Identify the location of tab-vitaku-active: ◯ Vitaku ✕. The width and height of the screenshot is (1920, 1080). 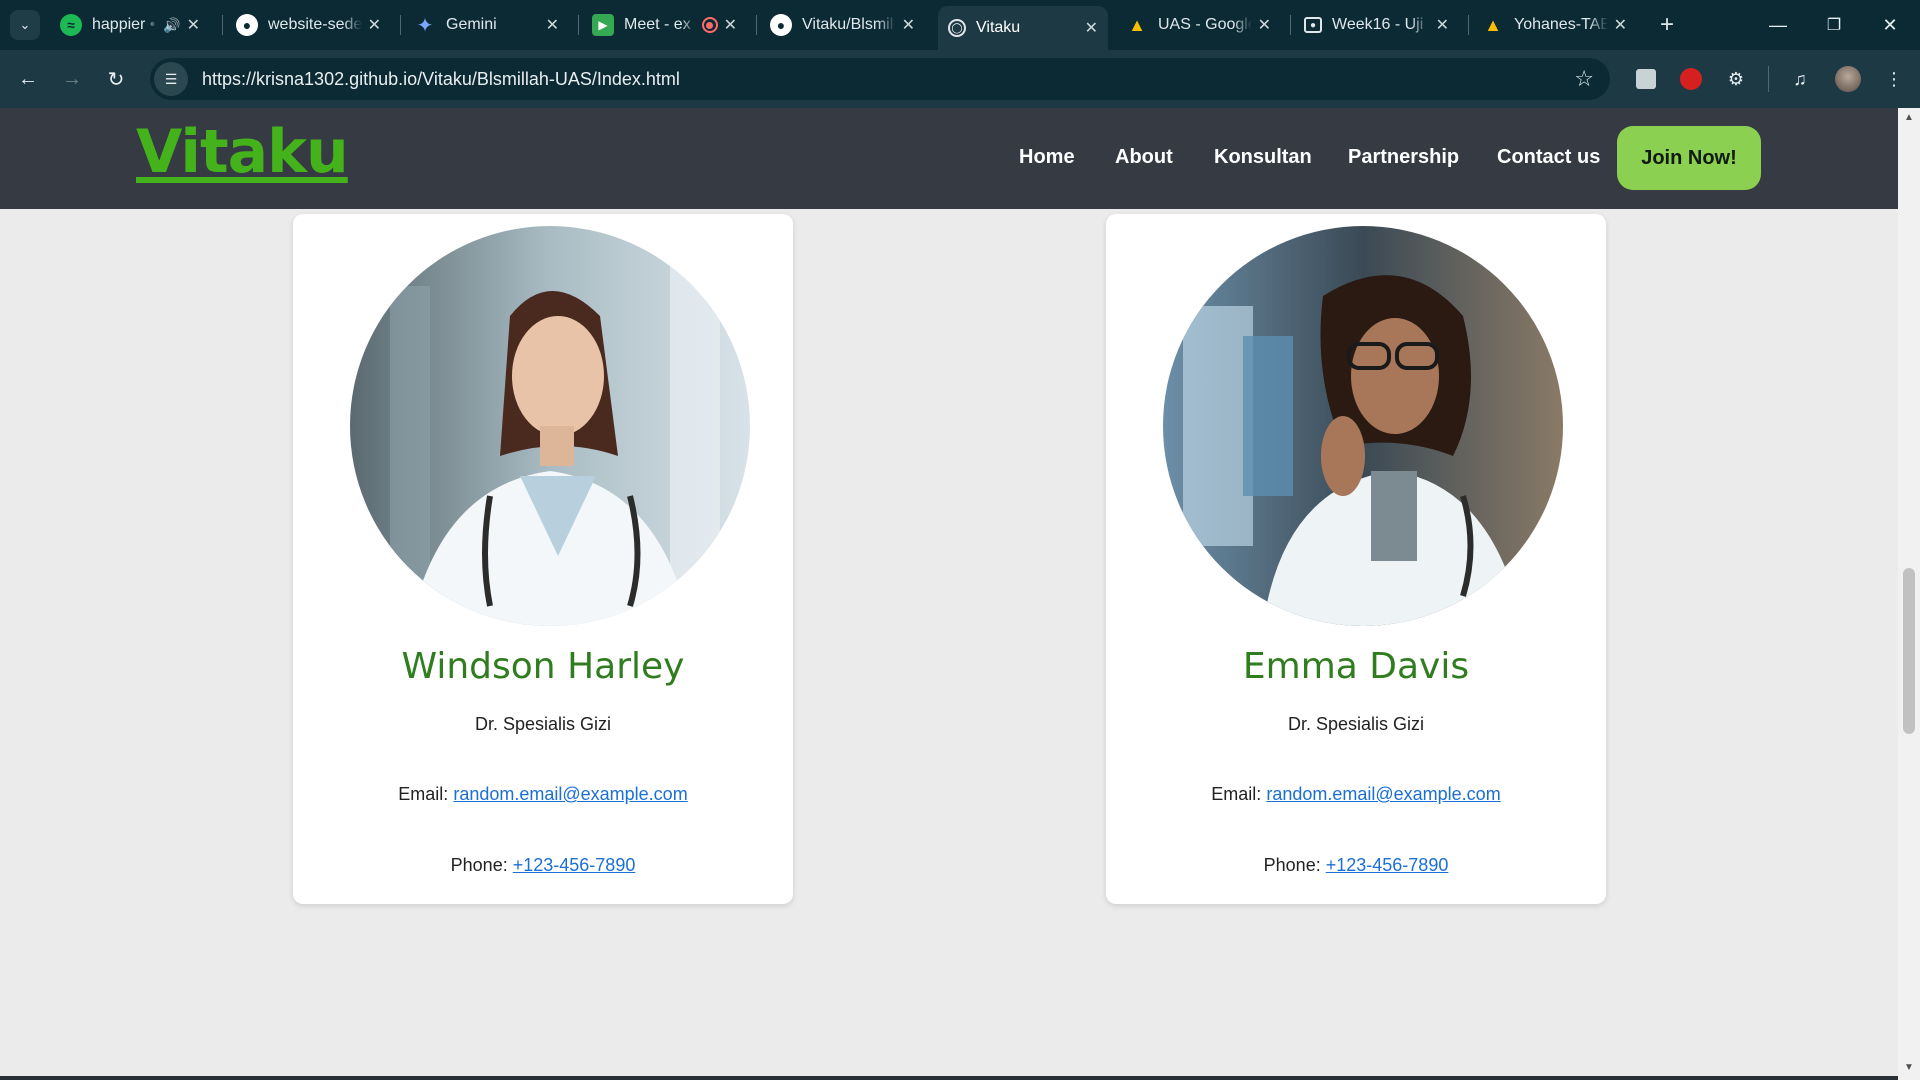
(1023, 28).